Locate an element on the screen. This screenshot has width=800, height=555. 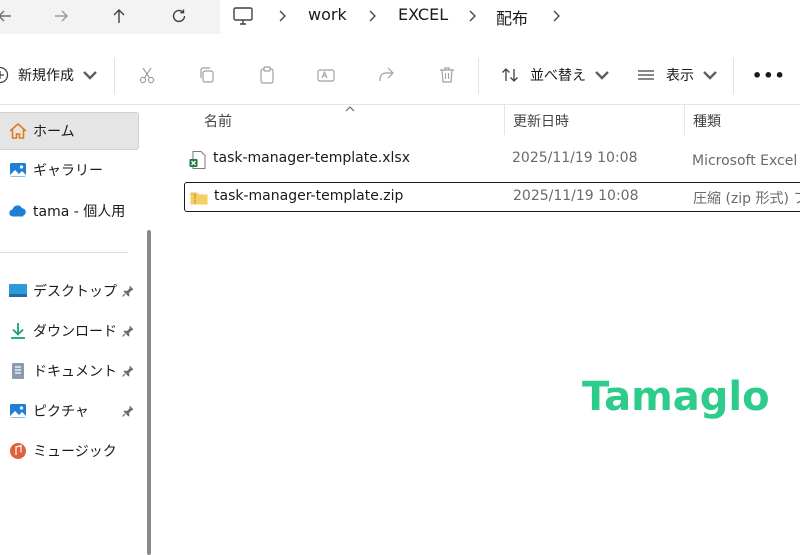
sidebar-item-gallery: ギャラリー is located at coordinates (69, 170).